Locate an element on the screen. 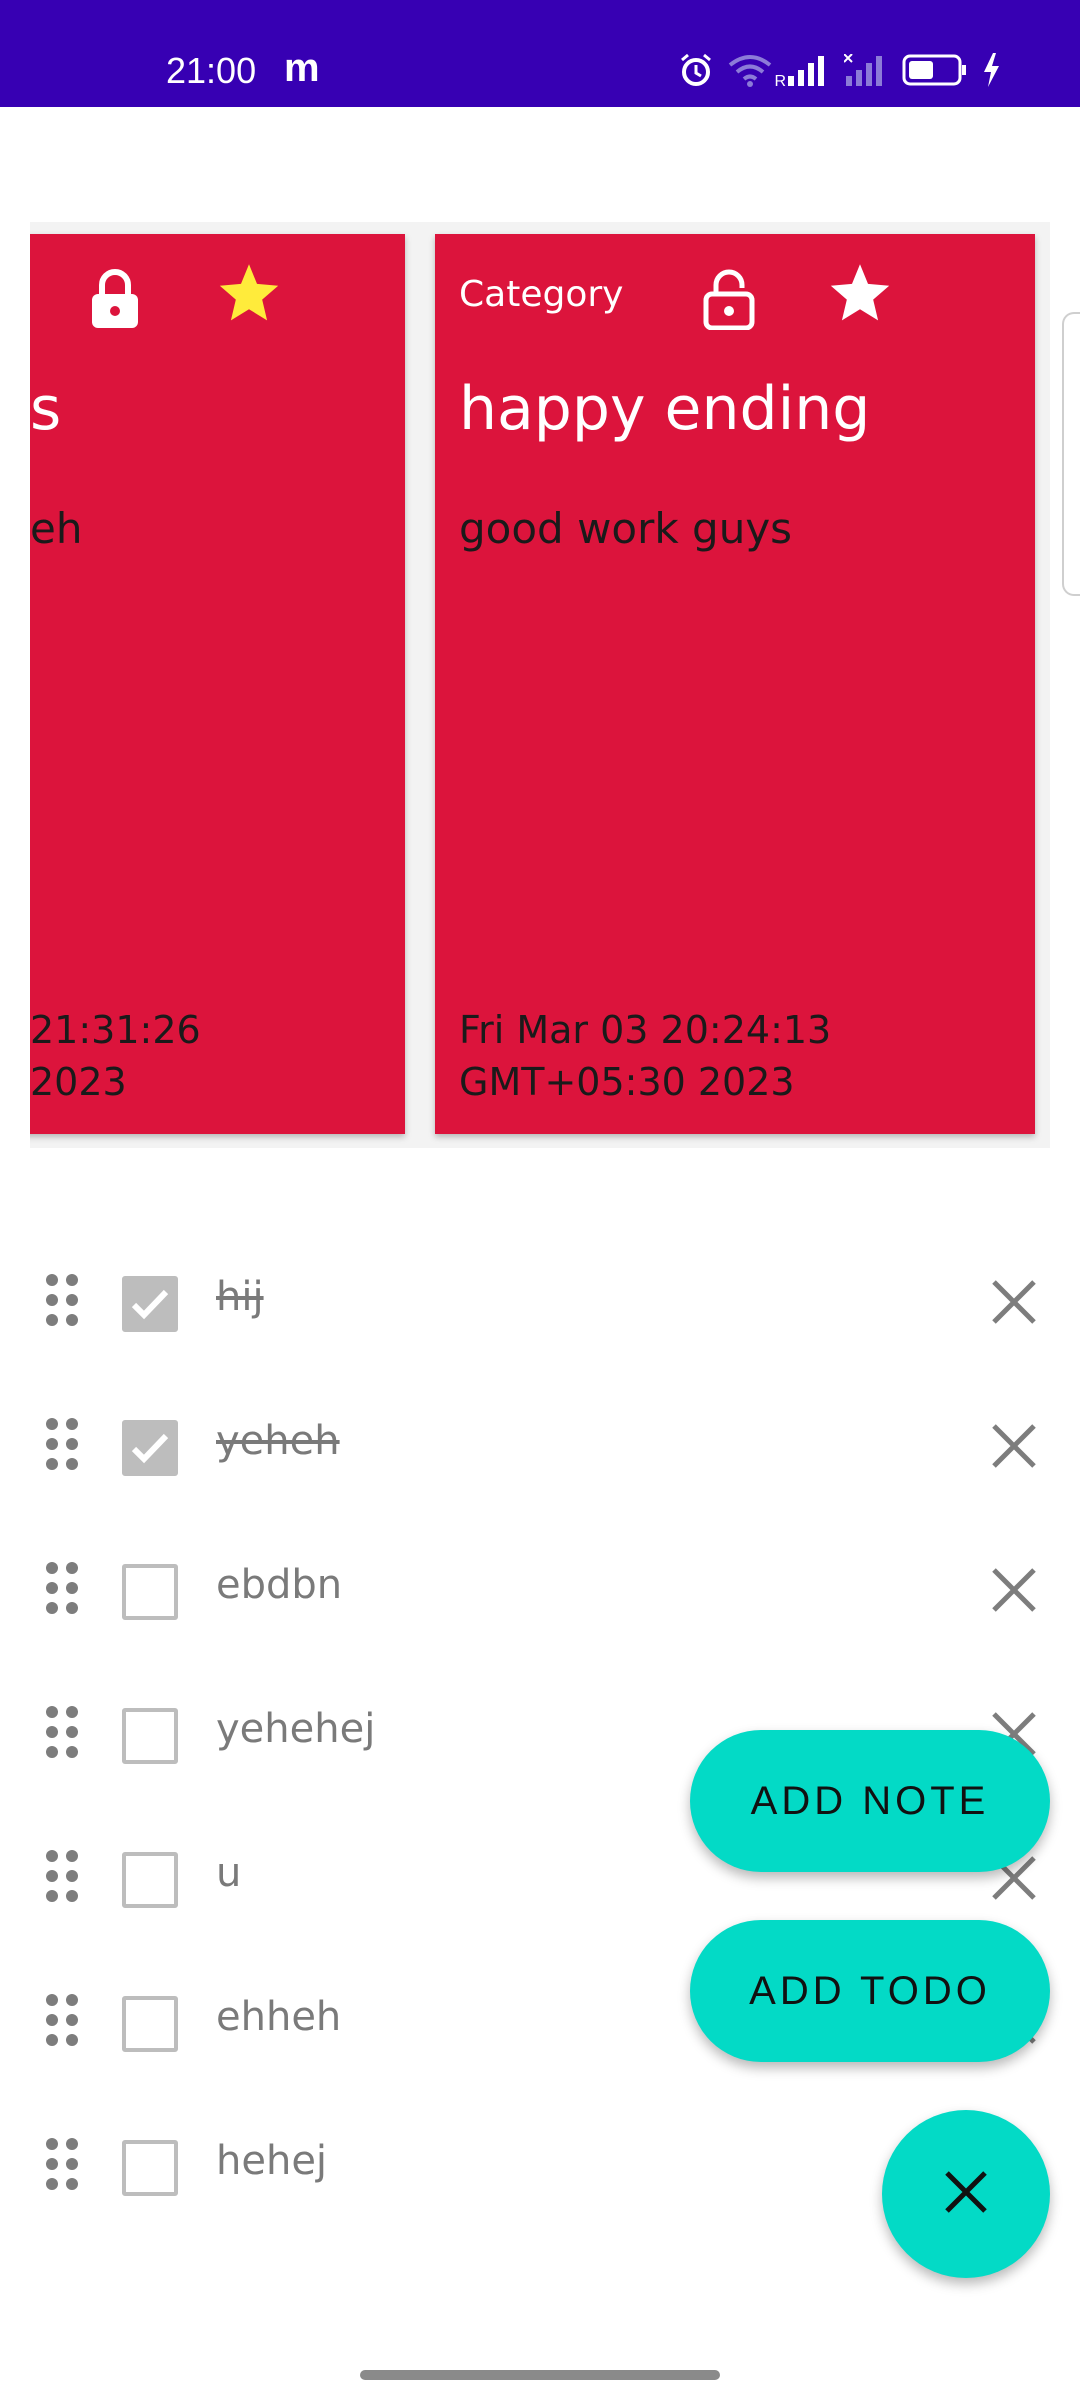 This screenshot has width=1080, height=2400. status-time: 21:00 is located at coordinates (211, 70).